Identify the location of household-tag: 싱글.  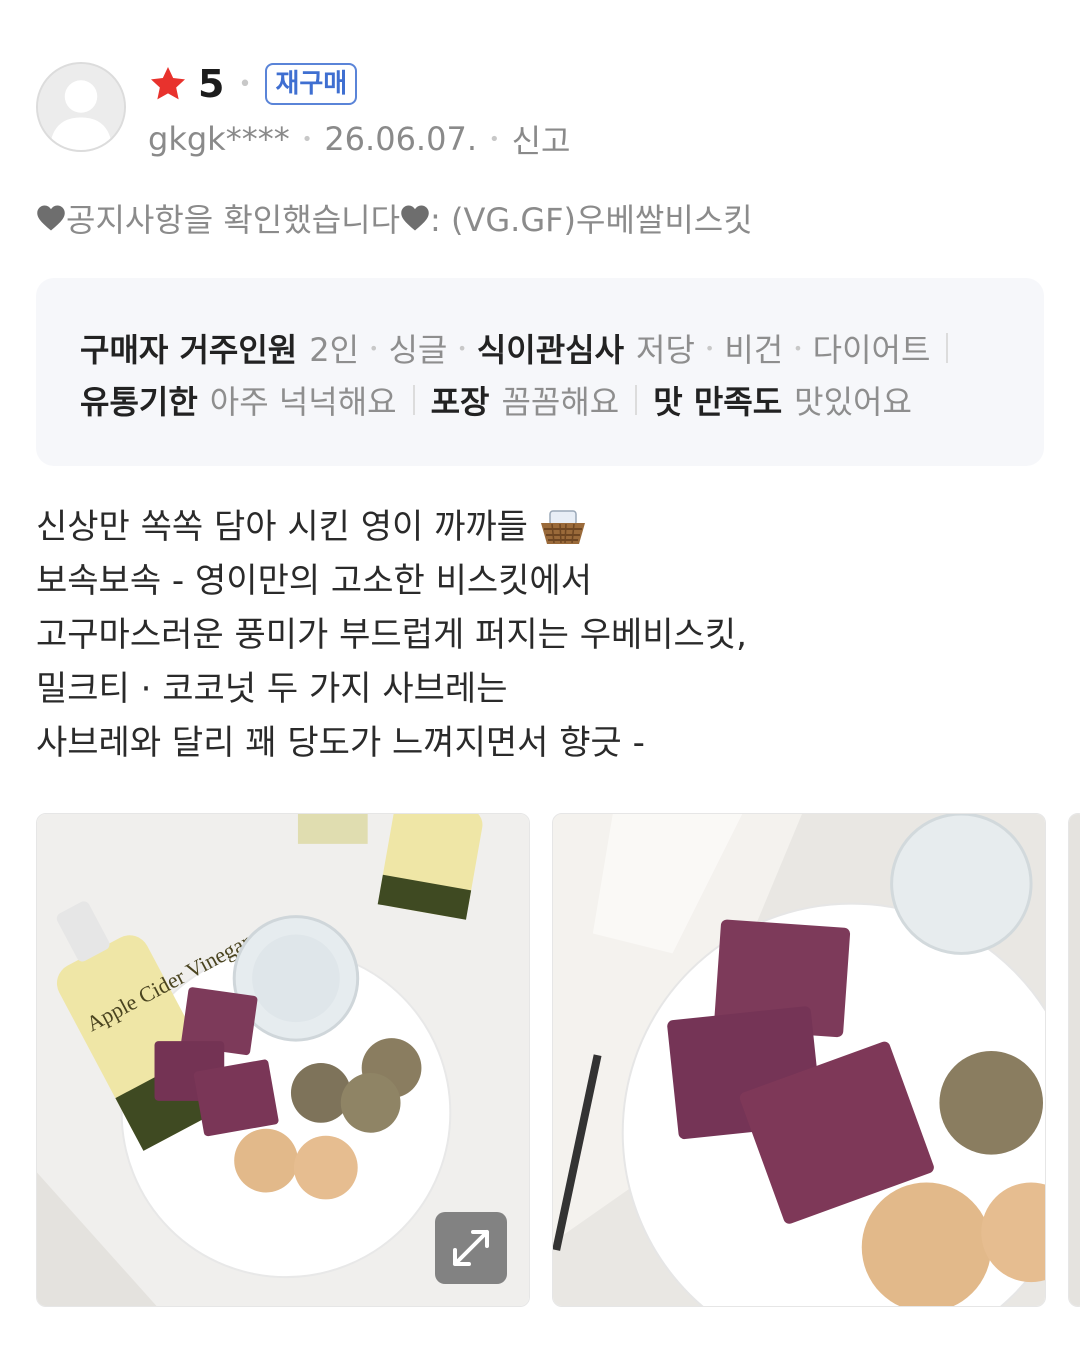
(418, 350).